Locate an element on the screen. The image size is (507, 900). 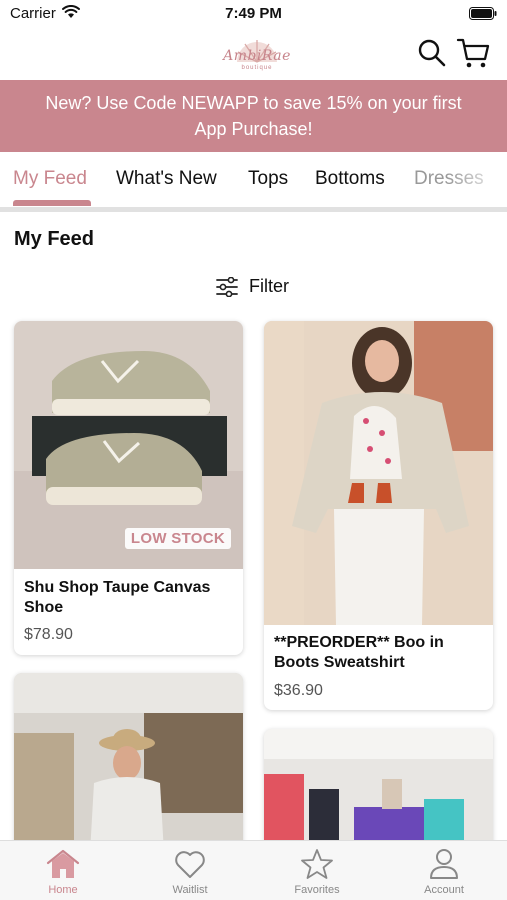
nav-waitlist: Waitlist is located at coordinates (190, 870).